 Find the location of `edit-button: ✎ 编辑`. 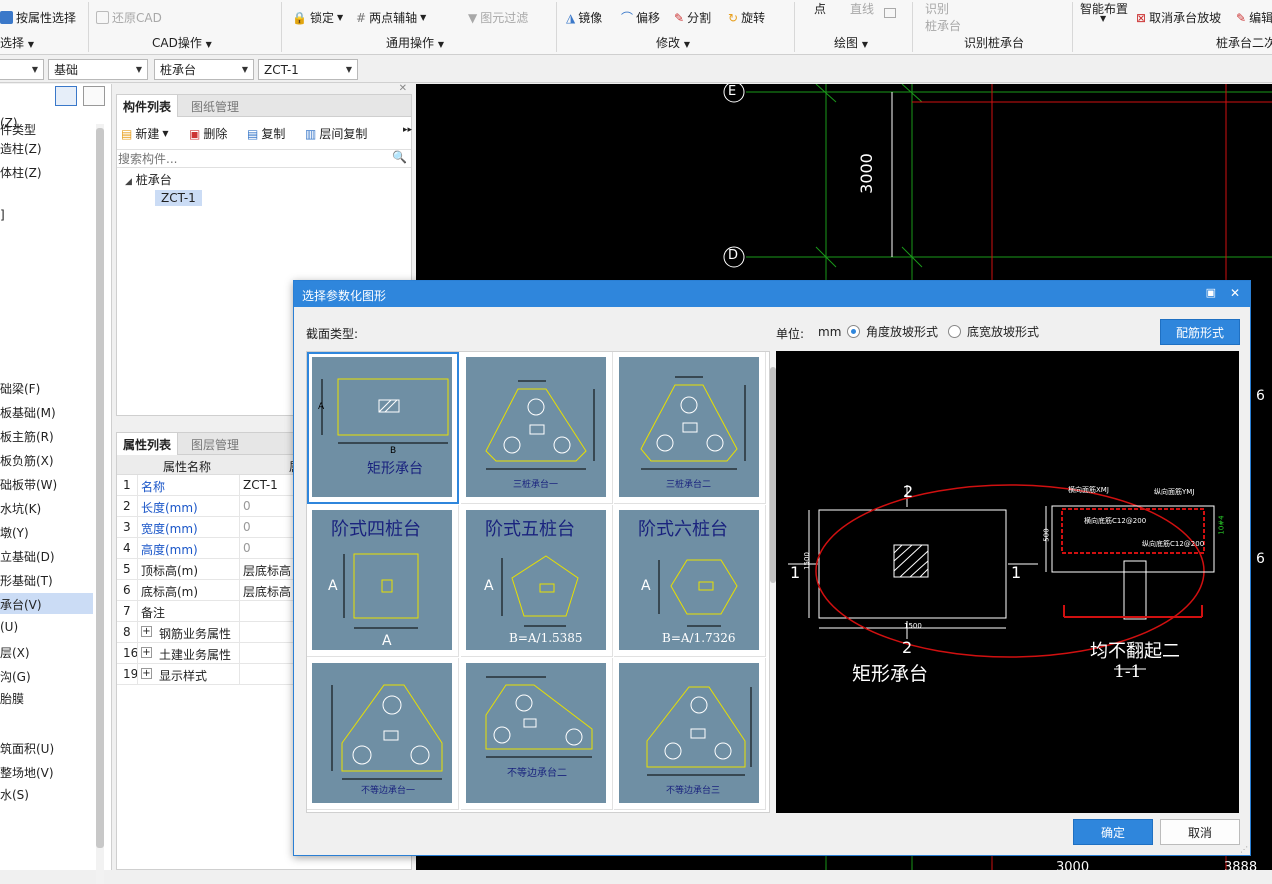

edit-button: ✎ 编辑 is located at coordinates (1254, 17).